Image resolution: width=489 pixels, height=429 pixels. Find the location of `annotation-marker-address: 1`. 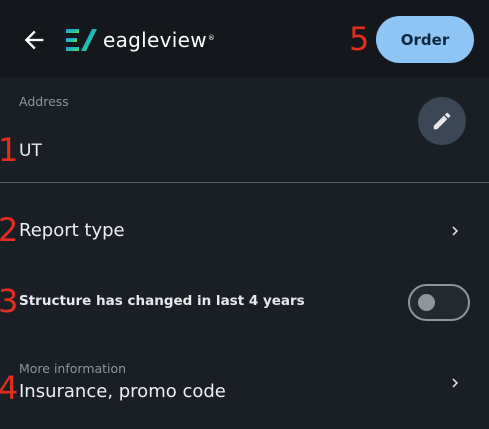

annotation-marker-address: 1 is located at coordinates (9, 150).